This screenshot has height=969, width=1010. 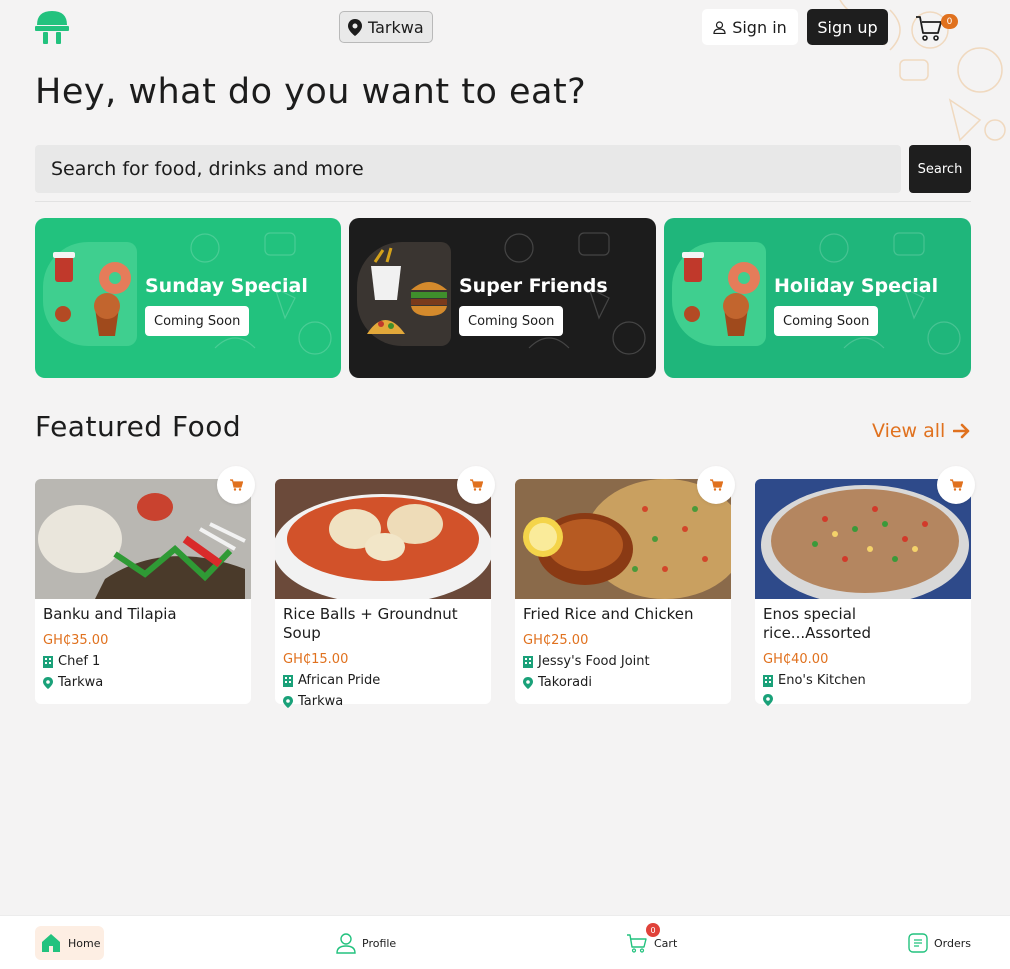 What do you see at coordinates (84, 943) in the screenshot?
I see `nav-label: Home` at bounding box center [84, 943].